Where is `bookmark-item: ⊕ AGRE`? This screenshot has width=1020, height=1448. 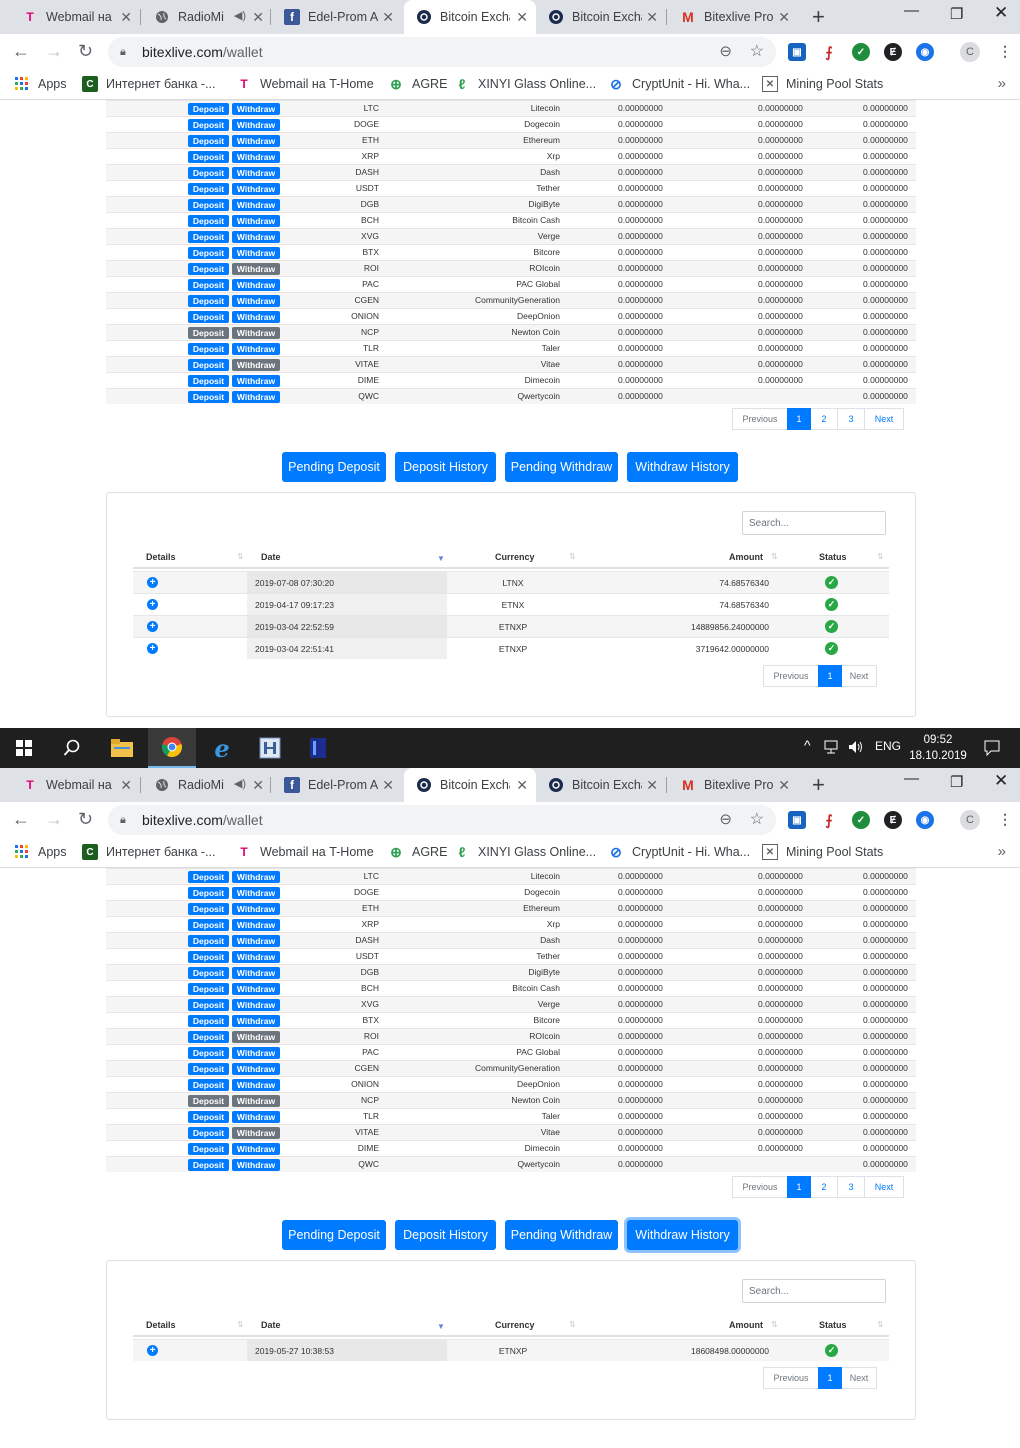
bookmark-item: ⊕ AGRE is located at coordinates (417, 852).